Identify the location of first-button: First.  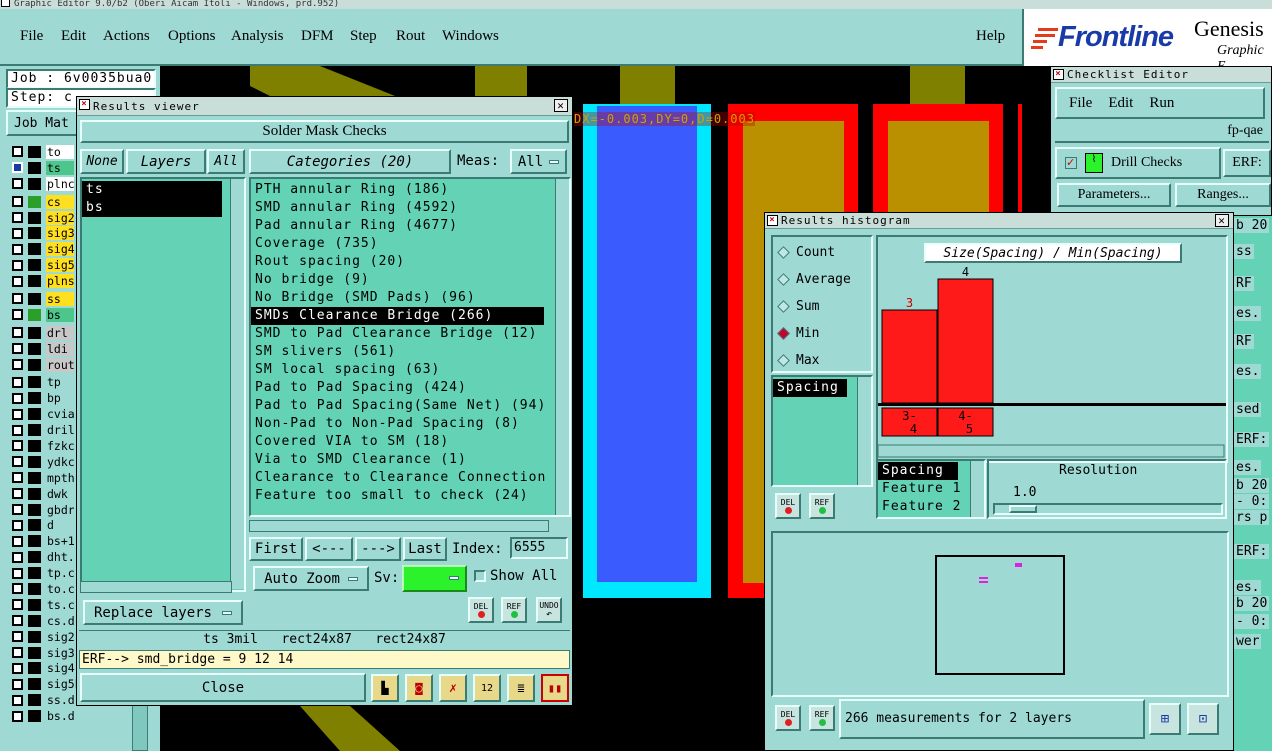
(276, 549).